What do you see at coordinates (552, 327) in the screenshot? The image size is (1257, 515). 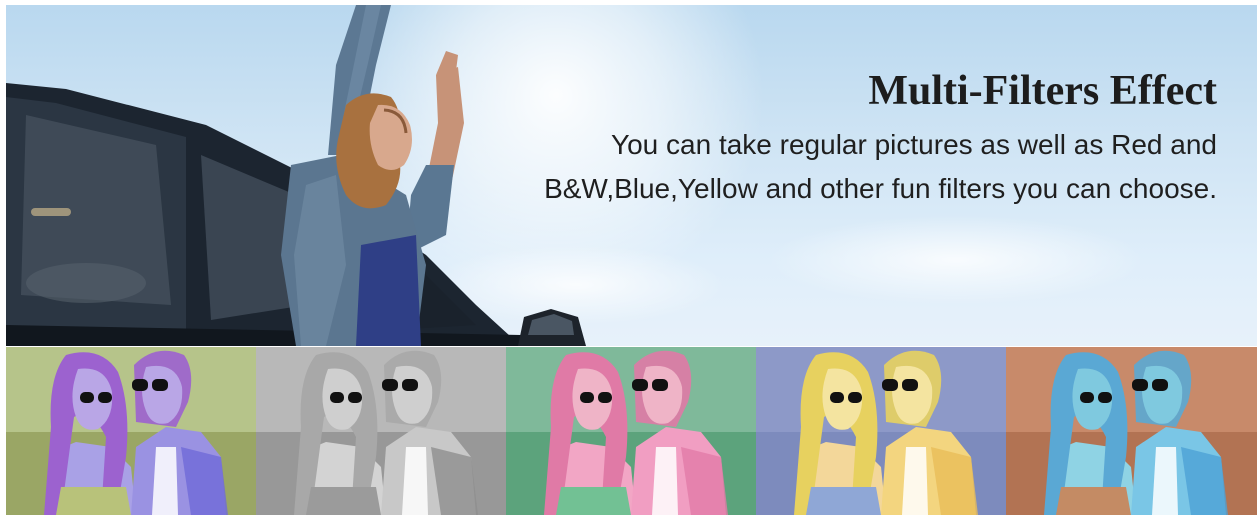 I see `side-mirror` at bounding box center [552, 327].